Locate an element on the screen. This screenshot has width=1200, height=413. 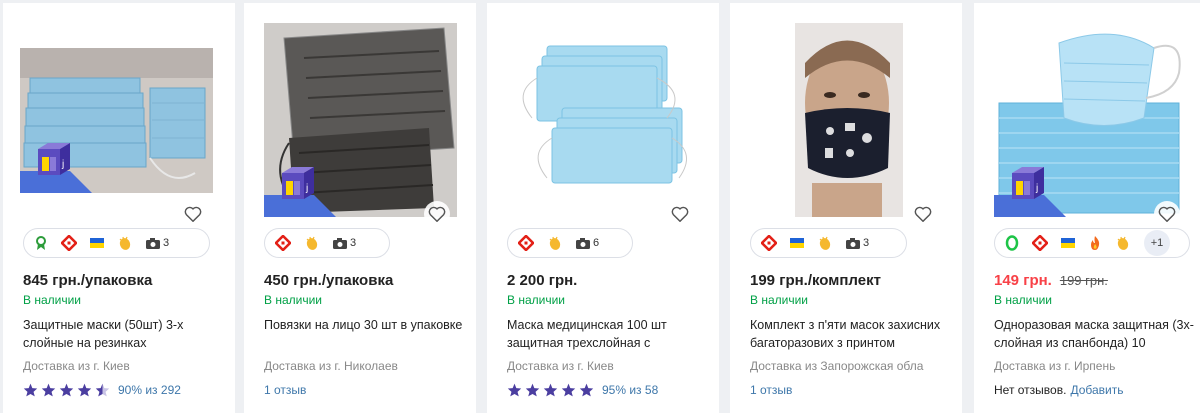
product-price: 149 грн. 199 грн. is located at coordinates (1051, 280).